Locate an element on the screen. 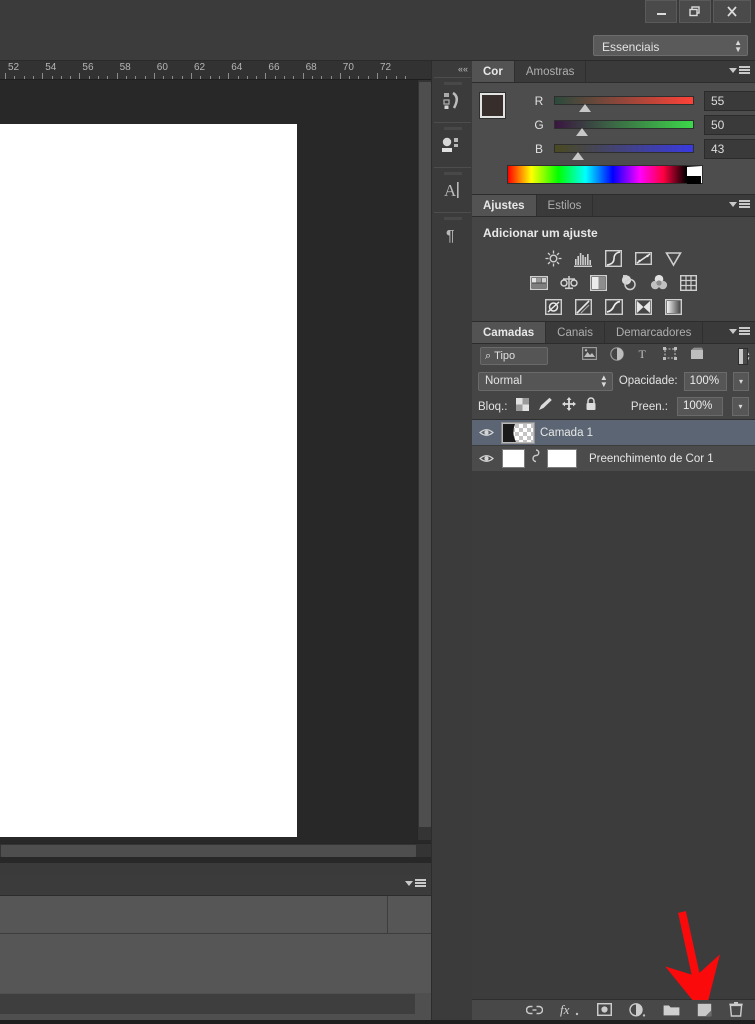 The height and width of the screenshot is (1024, 755). layer-name: Camada 1 is located at coordinates (566, 433).